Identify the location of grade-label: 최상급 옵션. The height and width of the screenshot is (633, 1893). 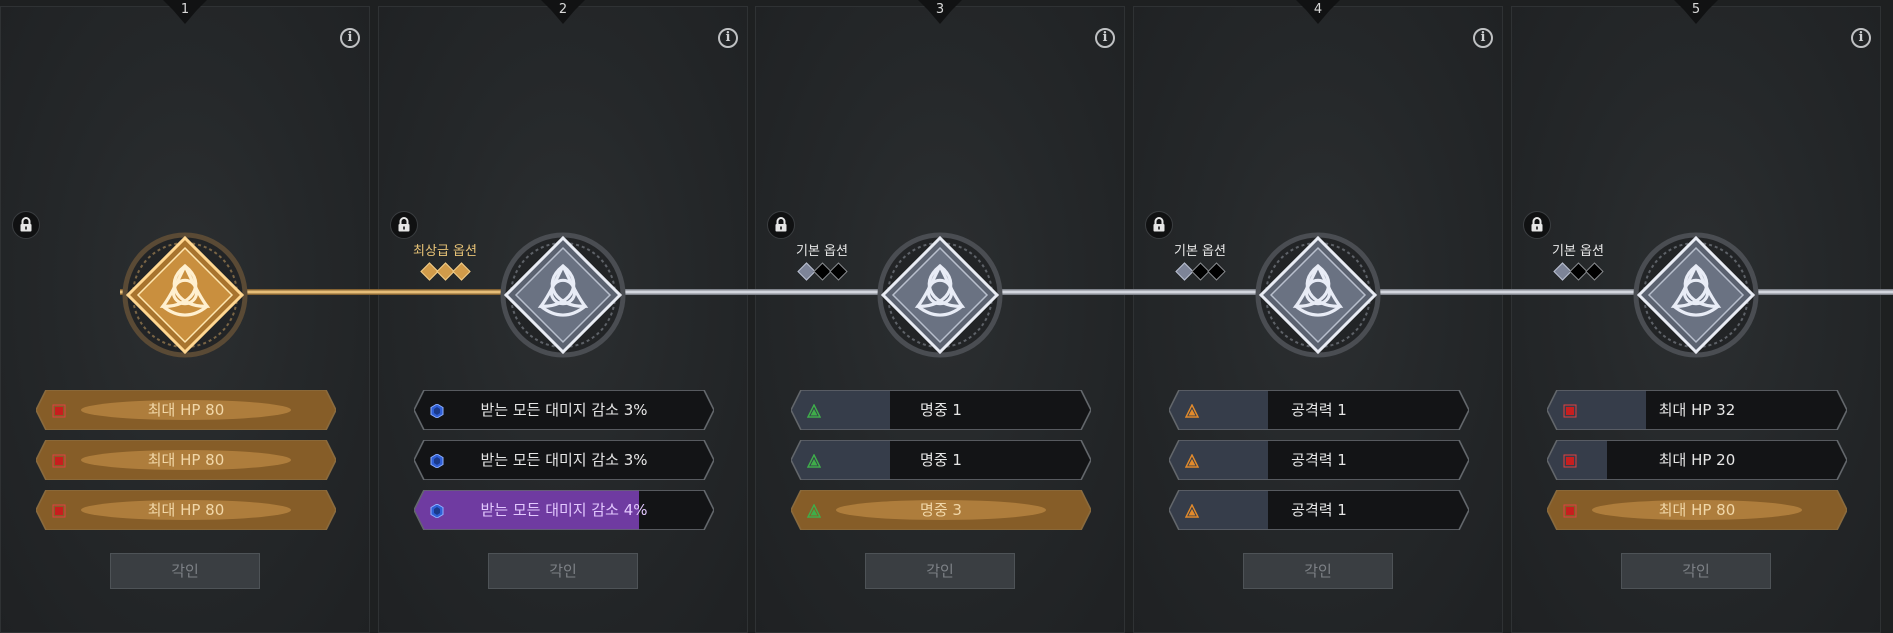
(445, 251).